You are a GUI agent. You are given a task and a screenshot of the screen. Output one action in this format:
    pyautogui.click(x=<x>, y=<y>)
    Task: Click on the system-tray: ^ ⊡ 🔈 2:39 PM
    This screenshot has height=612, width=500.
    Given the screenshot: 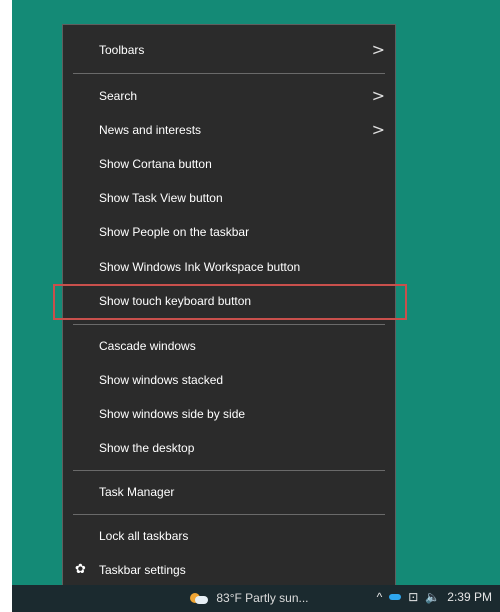 What is the action you would take?
    pyautogui.click(x=434, y=597)
    